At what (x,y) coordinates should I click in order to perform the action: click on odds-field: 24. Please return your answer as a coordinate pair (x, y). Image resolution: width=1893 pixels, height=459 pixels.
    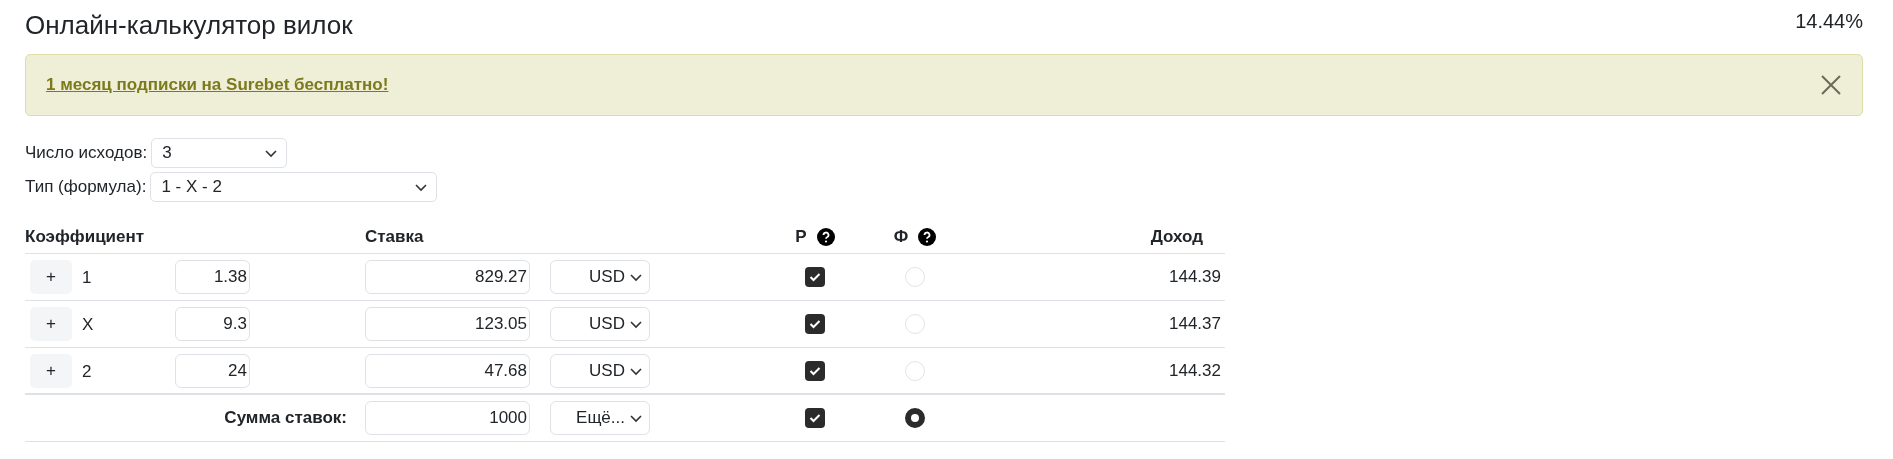
    Looking at the image, I should click on (212, 370).